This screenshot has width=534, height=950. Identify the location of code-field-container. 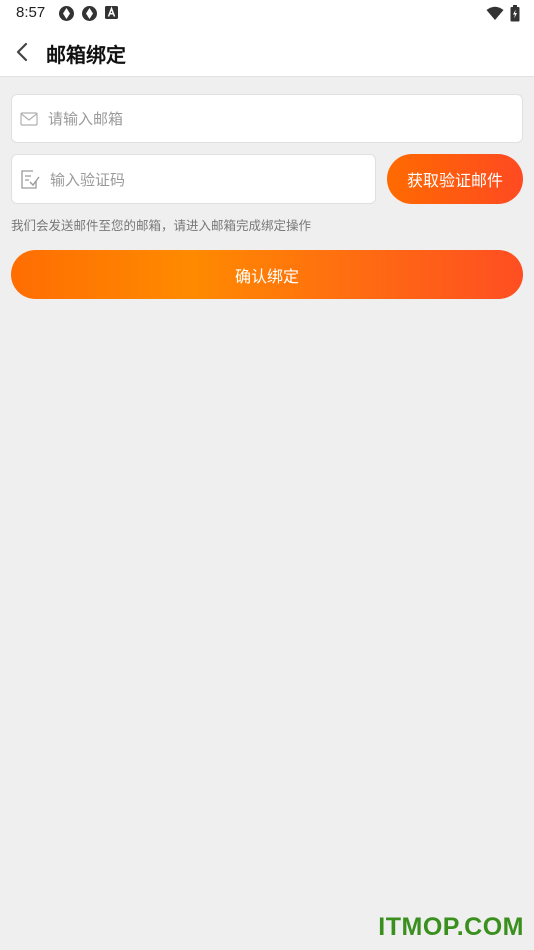
(193, 179).